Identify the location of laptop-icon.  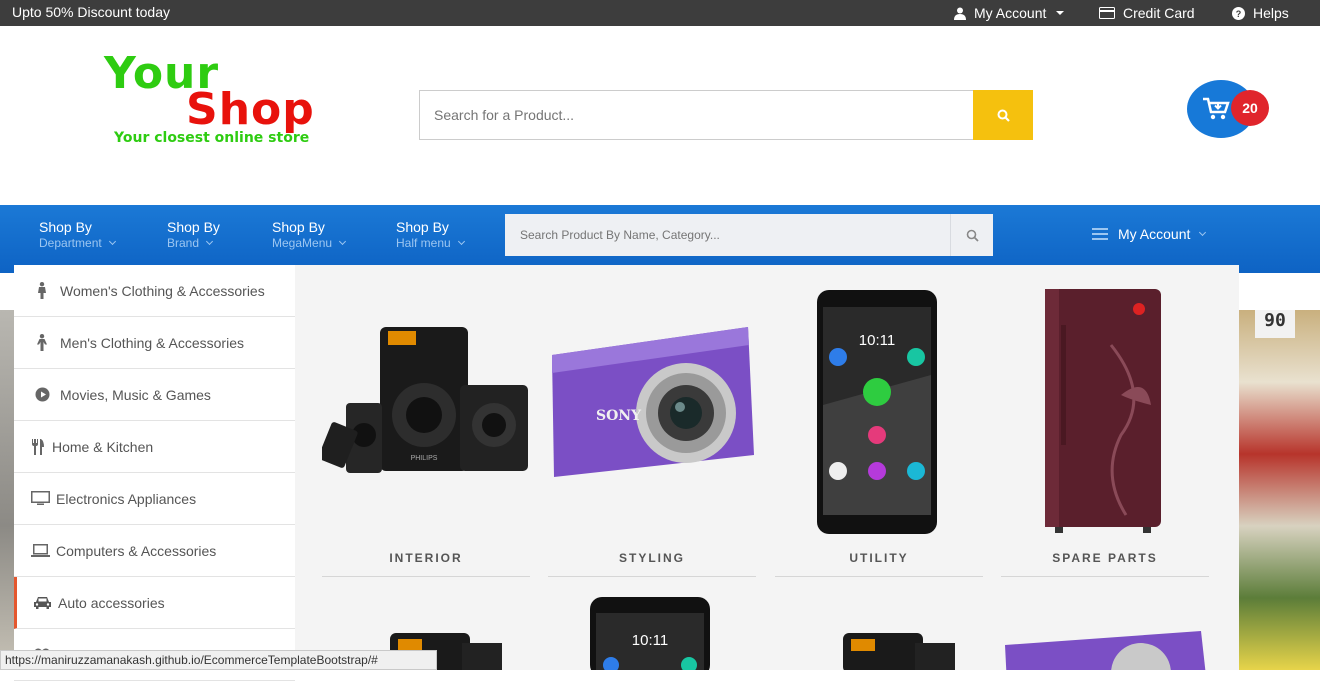
(40, 550).